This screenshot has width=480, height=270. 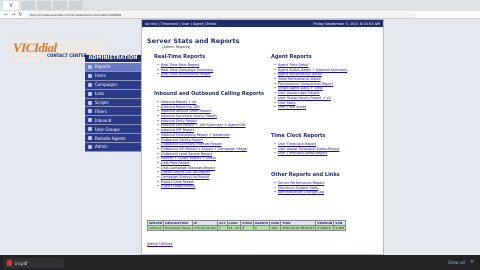 I want to click on table-cell: Production Dialer, so click(x=178, y=228).